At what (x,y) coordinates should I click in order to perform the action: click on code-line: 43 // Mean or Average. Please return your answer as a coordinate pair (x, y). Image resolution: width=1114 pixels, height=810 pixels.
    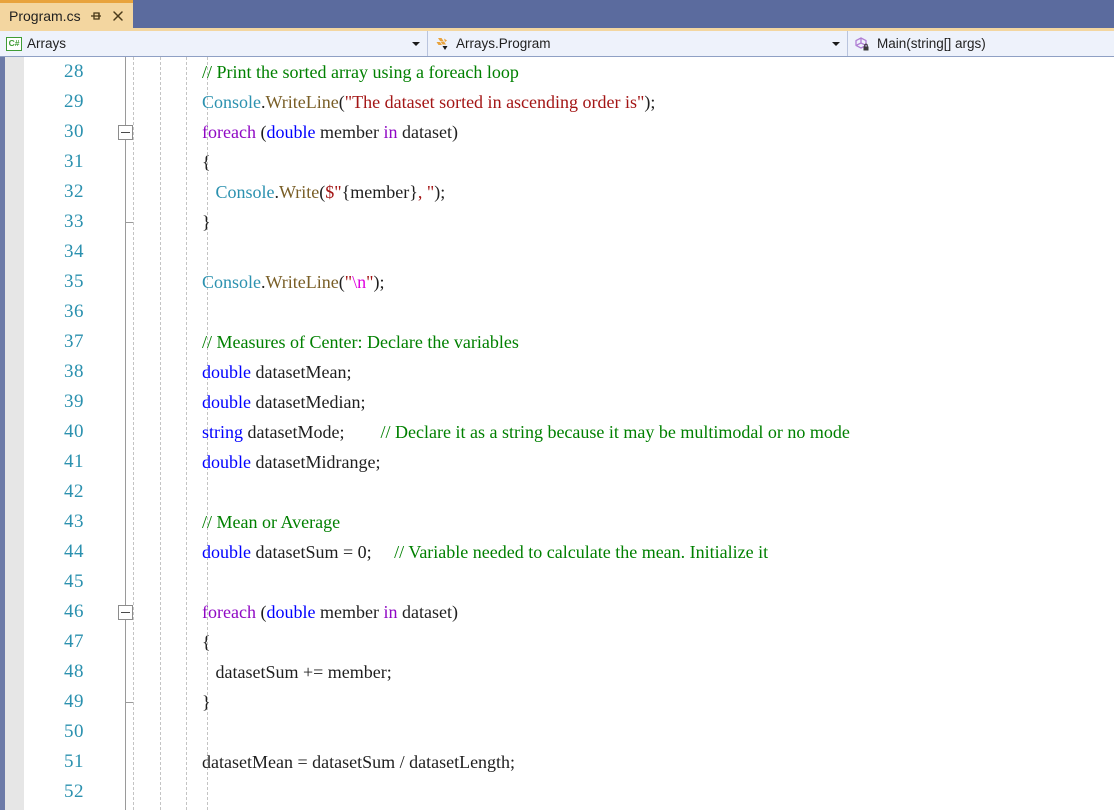
    Looking at the image, I should click on (557, 522).